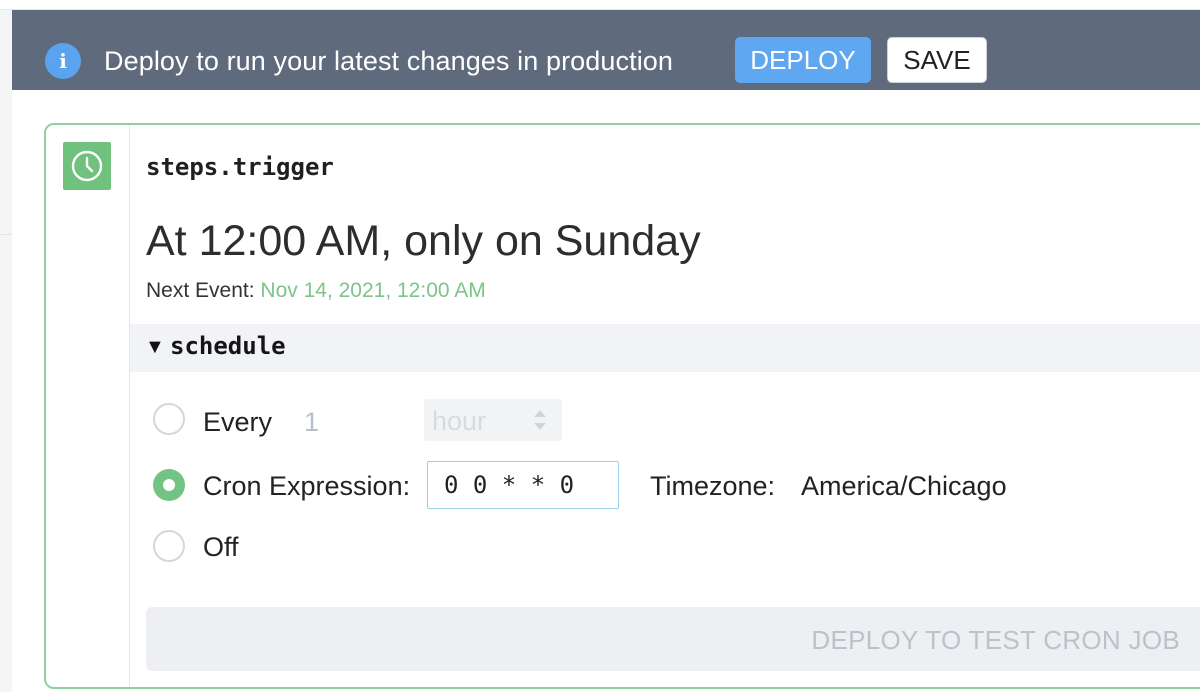 The width and height of the screenshot is (1200, 692). What do you see at coordinates (228, 346) in the screenshot?
I see `section-title: schedule` at bounding box center [228, 346].